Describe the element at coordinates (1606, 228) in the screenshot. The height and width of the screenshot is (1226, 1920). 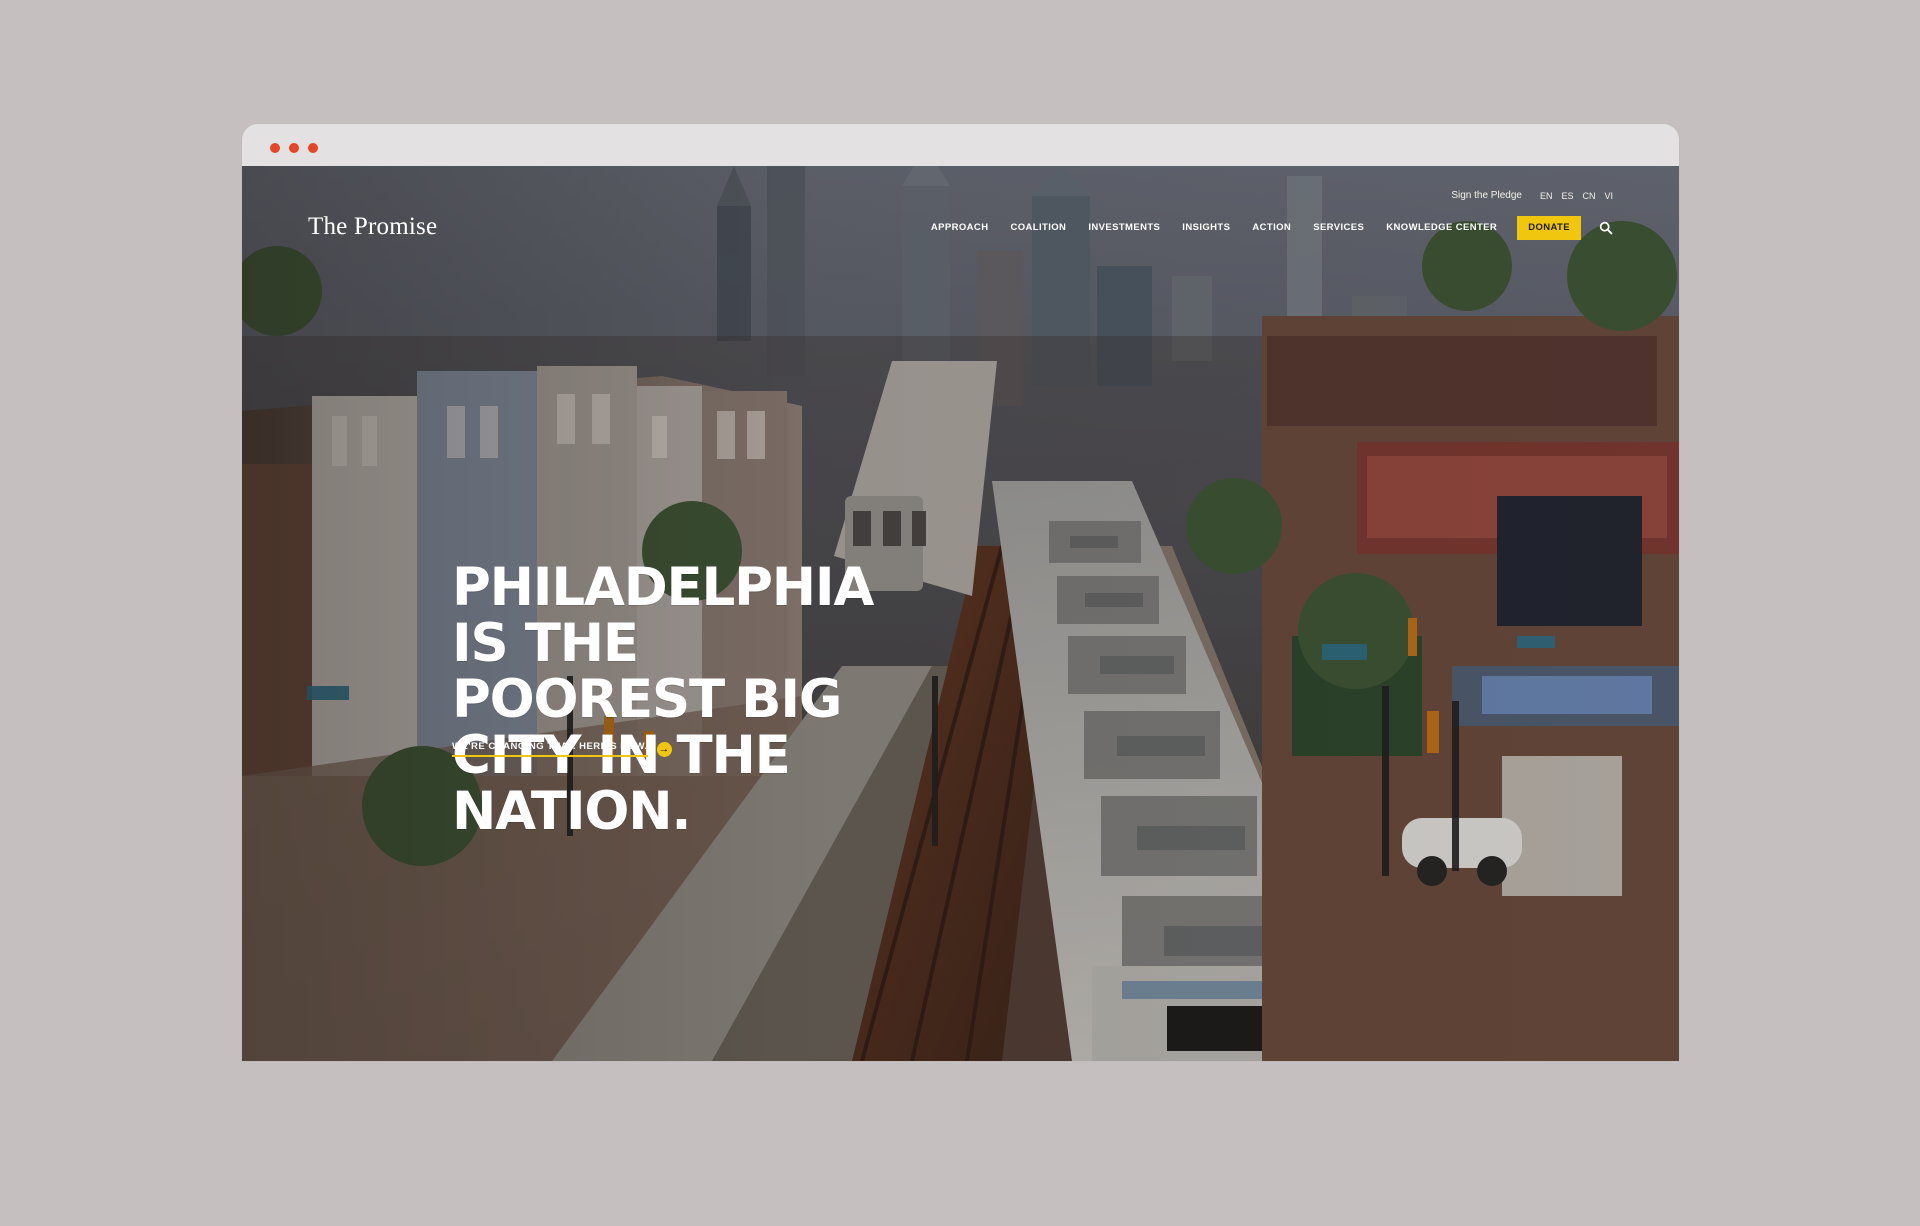
I see `search-icon` at that location.